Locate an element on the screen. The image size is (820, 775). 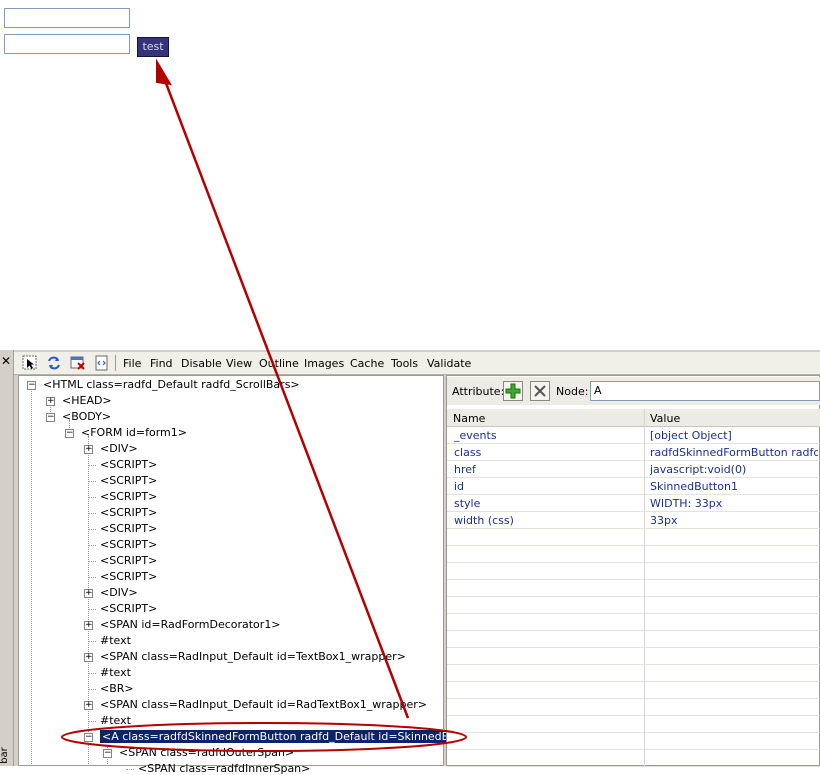
node-field: A is located at coordinates (705, 391).